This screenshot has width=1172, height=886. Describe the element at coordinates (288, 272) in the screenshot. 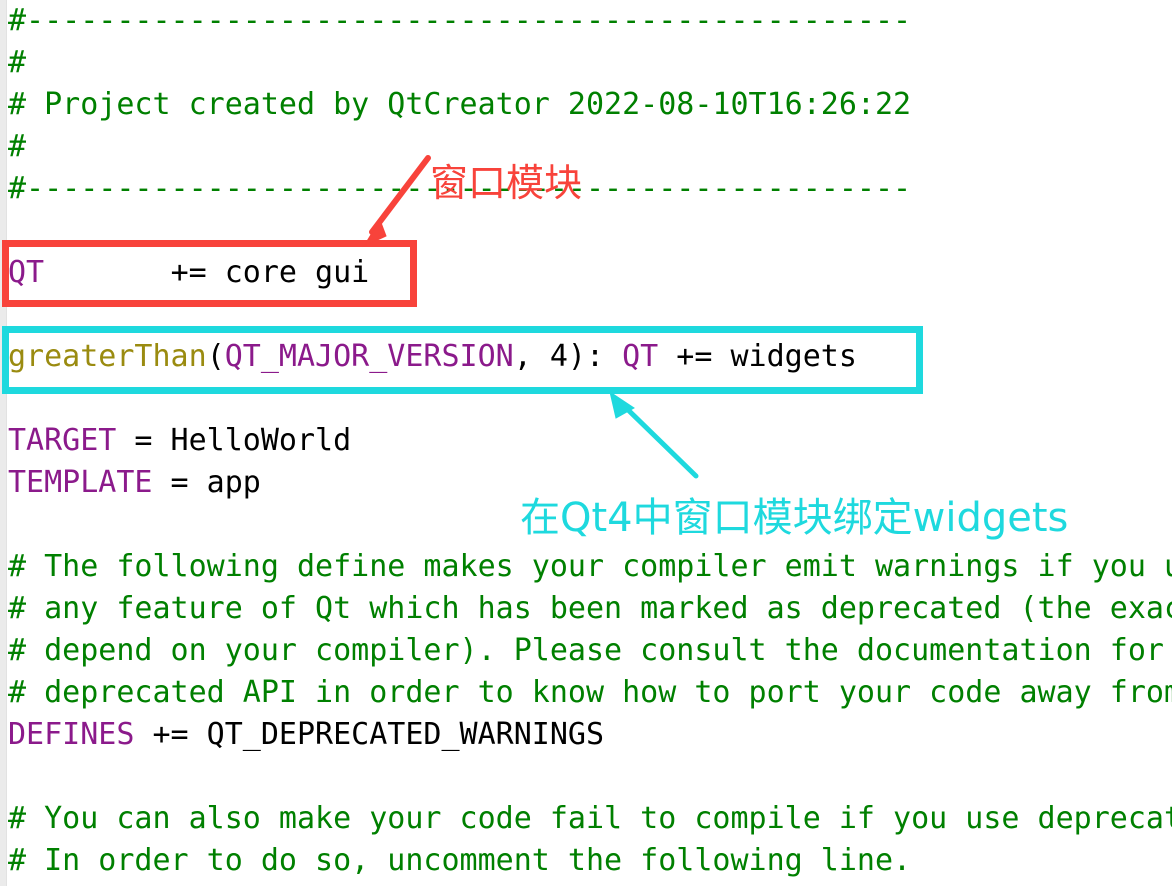

I see `qt-module-list: core gui` at that location.